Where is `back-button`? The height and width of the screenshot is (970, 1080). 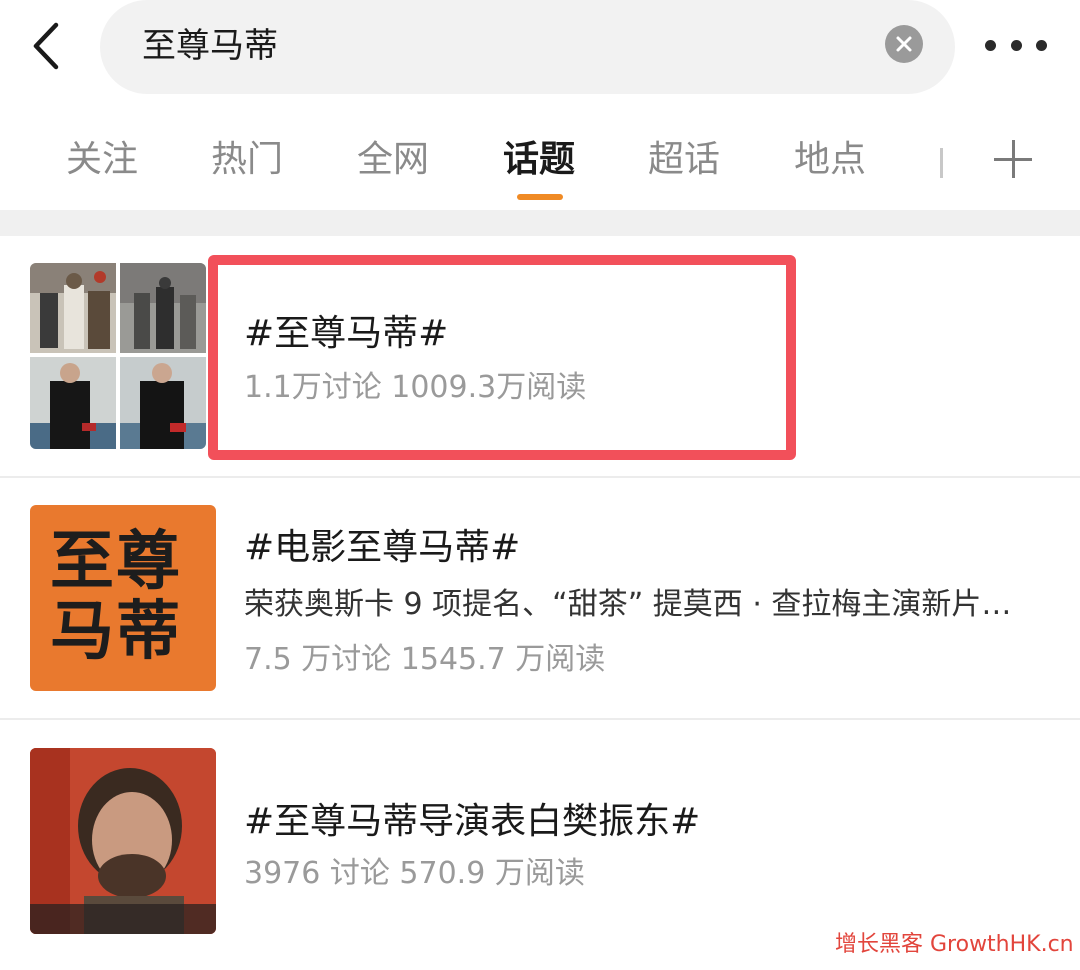 back-button is located at coordinates (46, 46).